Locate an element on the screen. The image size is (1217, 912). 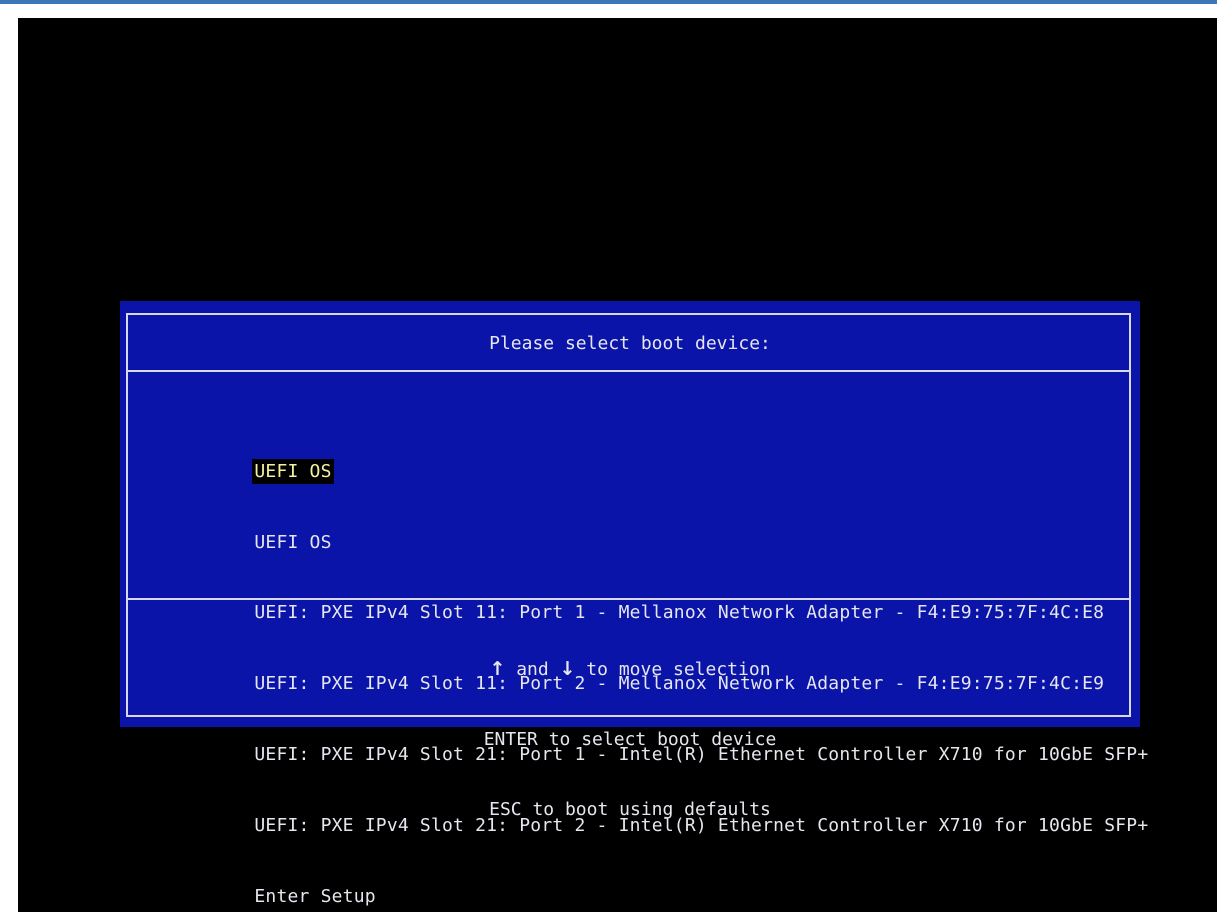
down-arrow-icon: ↓ is located at coordinates (567, 669).